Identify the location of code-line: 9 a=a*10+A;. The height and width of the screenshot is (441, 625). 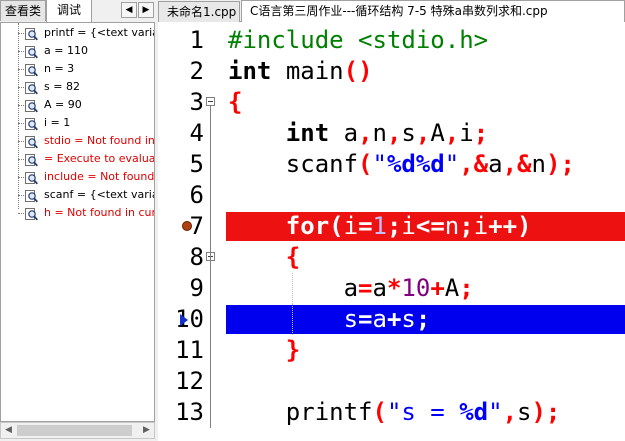
(391, 288).